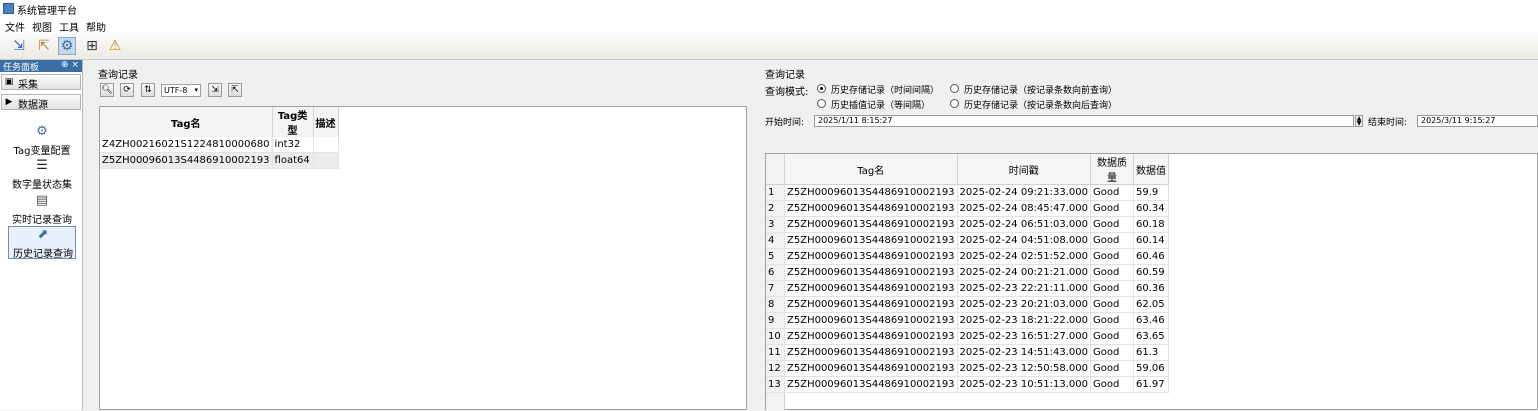 Image resolution: width=1538 pixels, height=411 pixels. I want to click on value-cell: 63.46, so click(1151, 320).